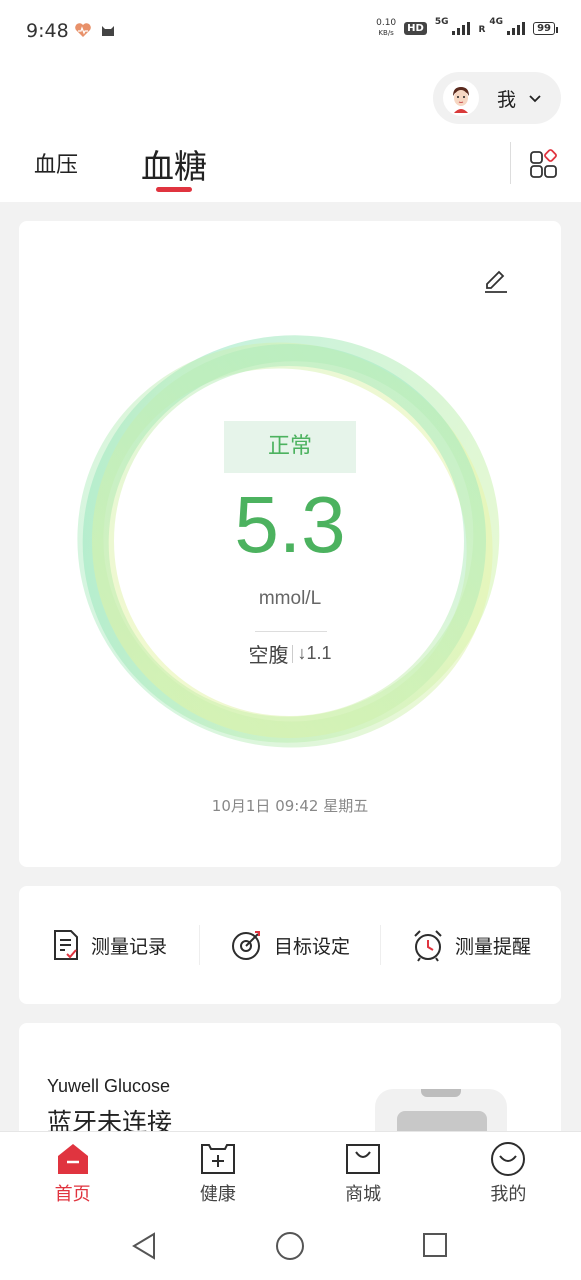 This screenshot has width=581, height=1280. I want to click on header-divider, so click(510, 163).